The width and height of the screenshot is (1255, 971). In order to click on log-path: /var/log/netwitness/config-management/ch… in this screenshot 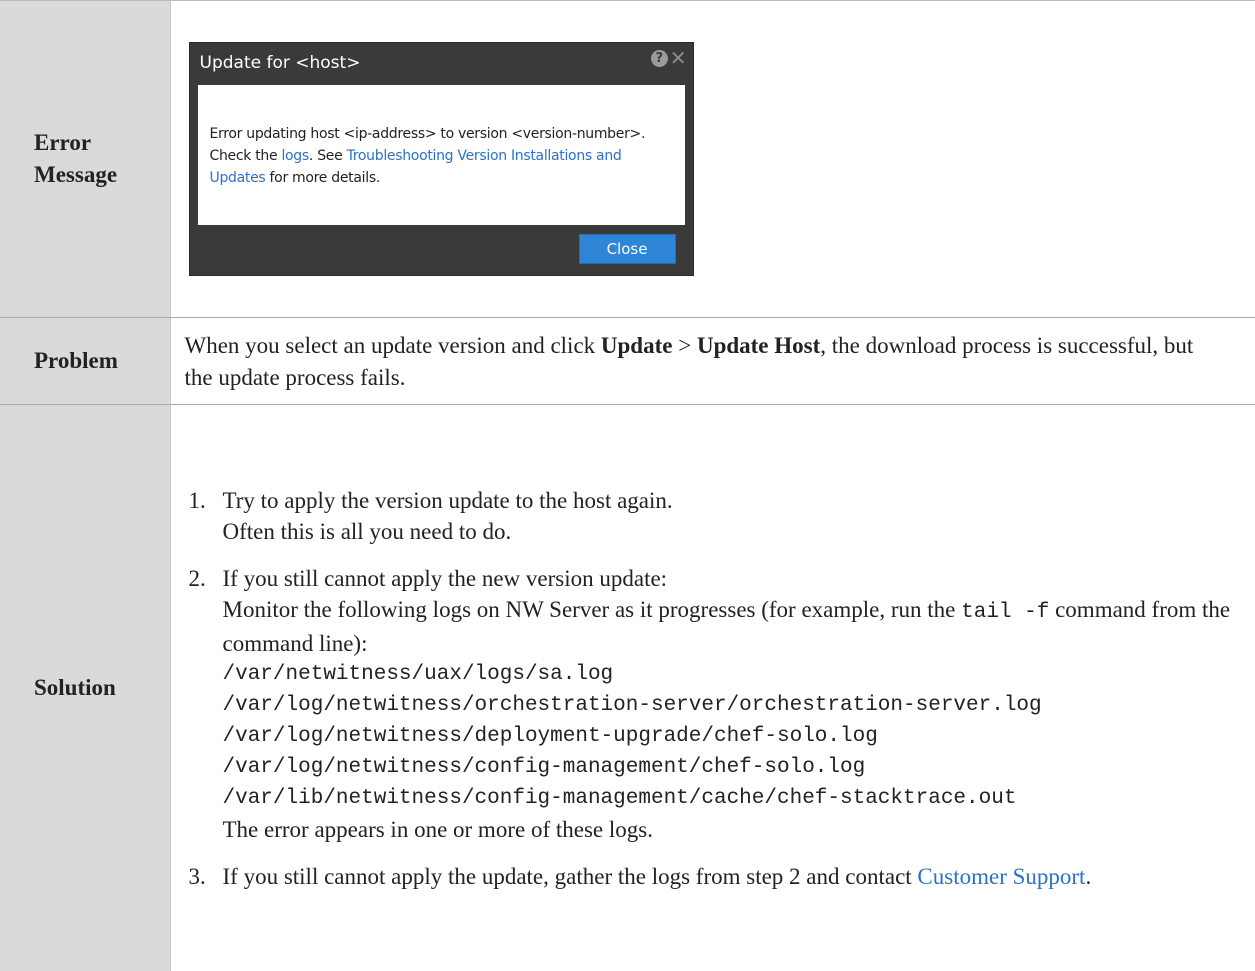, I will do `click(739, 767)`.